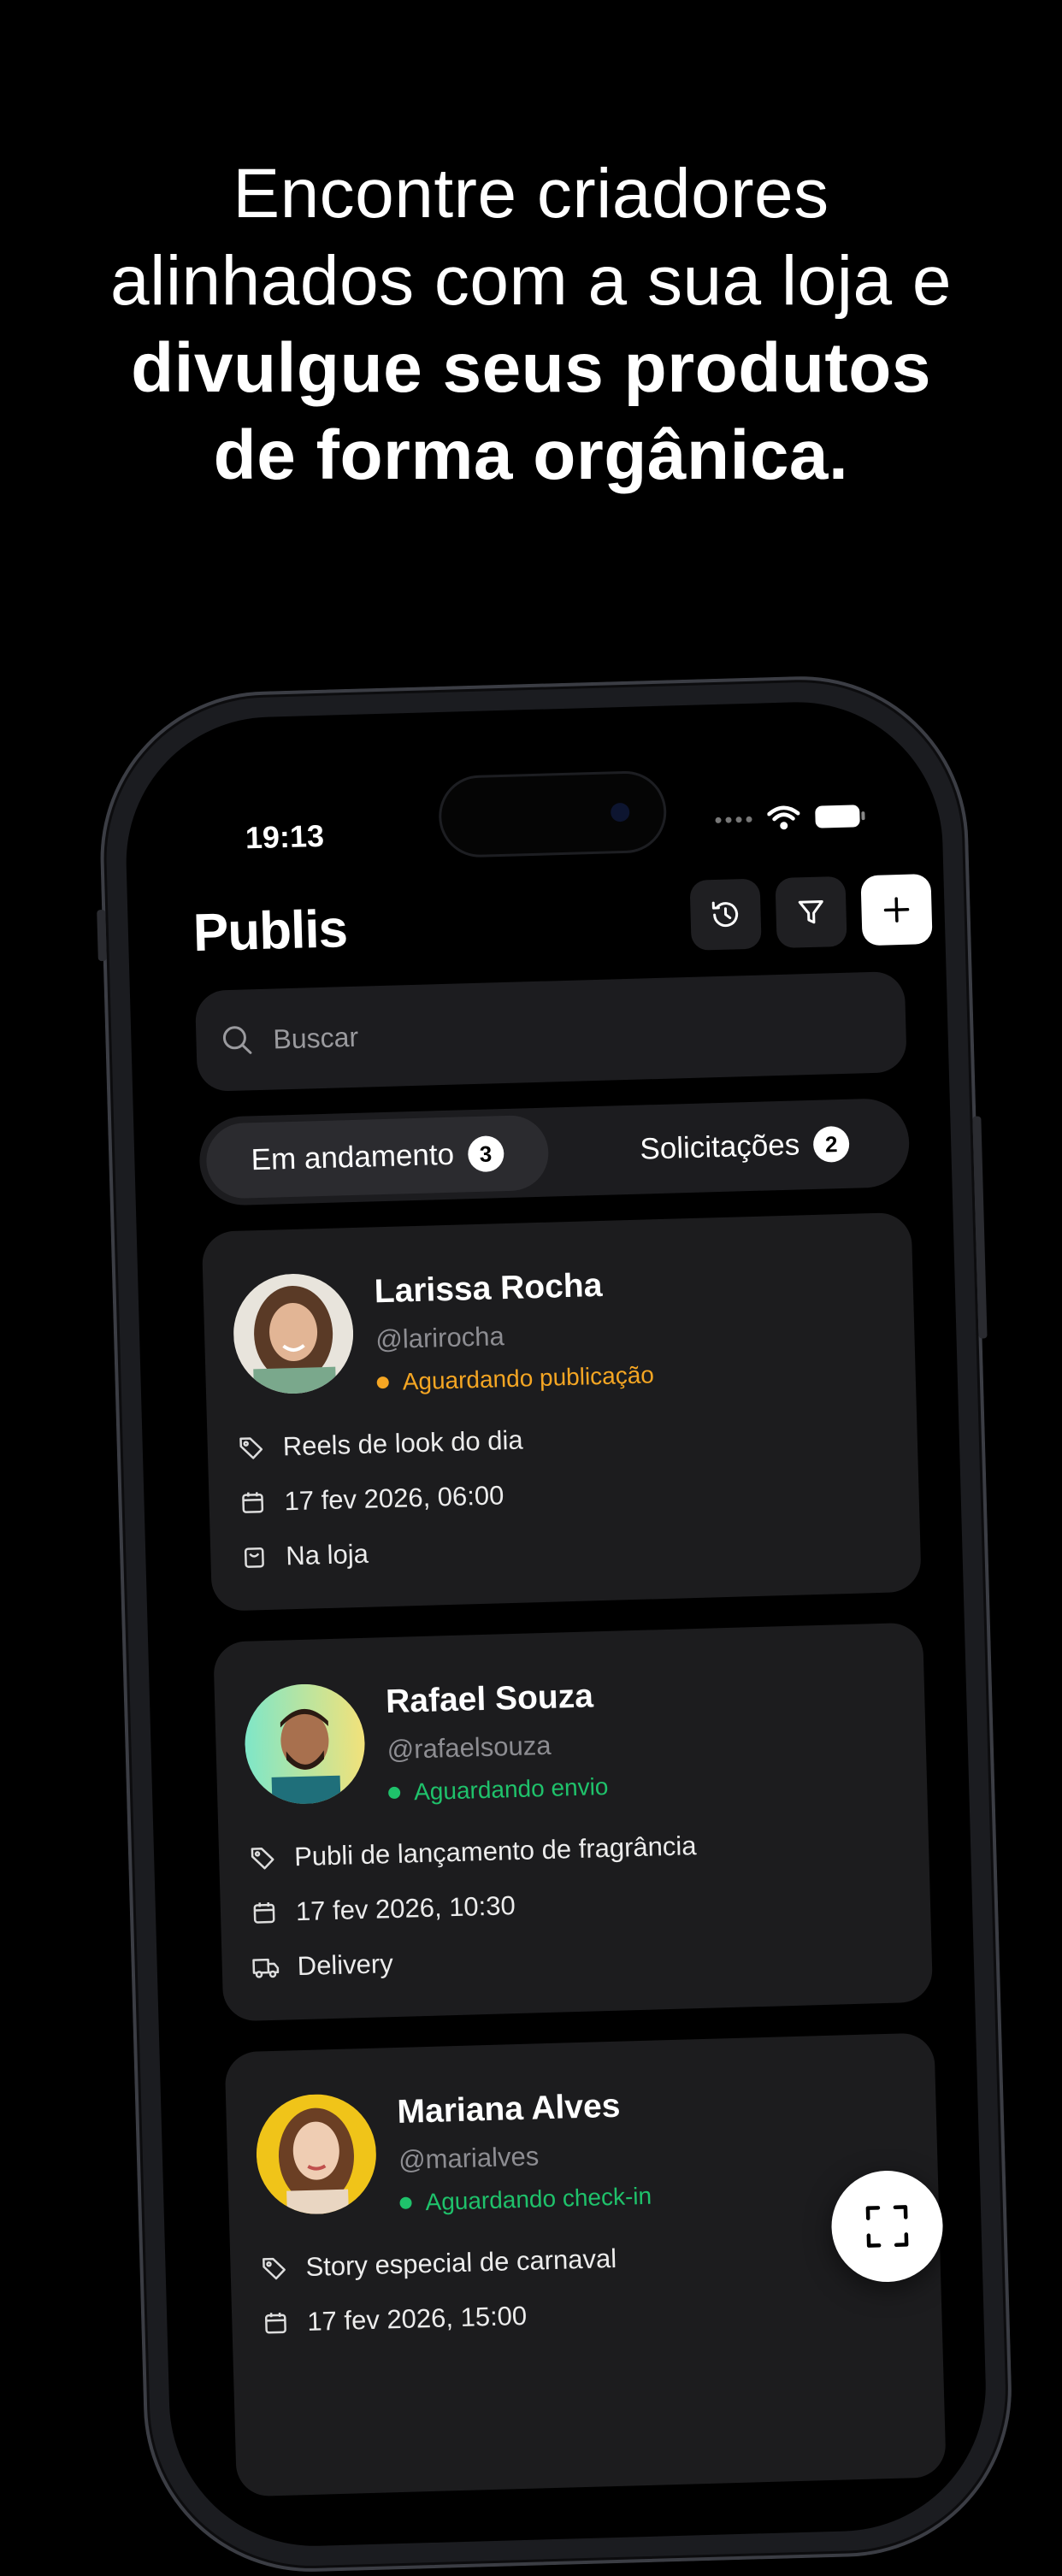 The image size is (1062, 2576). I want to click on page-title: Publis, so click(270, 932).